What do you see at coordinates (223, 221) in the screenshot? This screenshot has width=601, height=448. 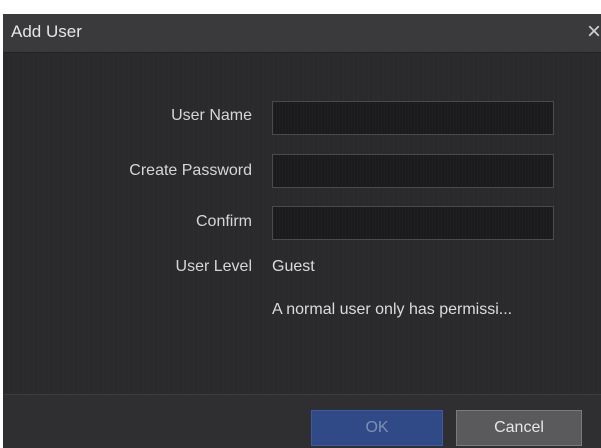 I see `confirm-password-label: Confirm` at bounding box center [223, 221].